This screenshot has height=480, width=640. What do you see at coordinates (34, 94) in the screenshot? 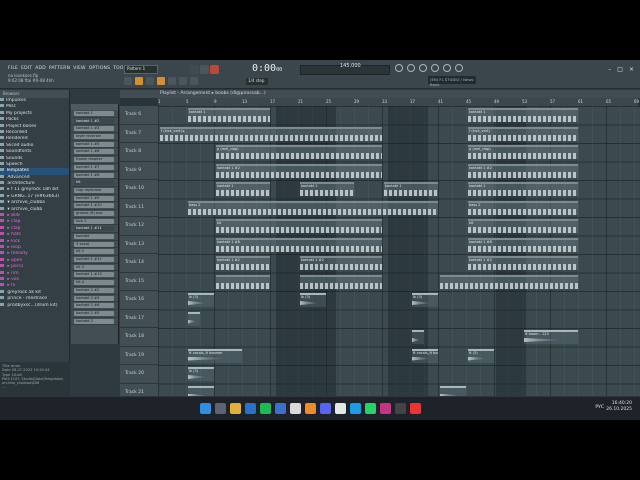
I see `browser-header: Browser` at bounding box center [34, 94].